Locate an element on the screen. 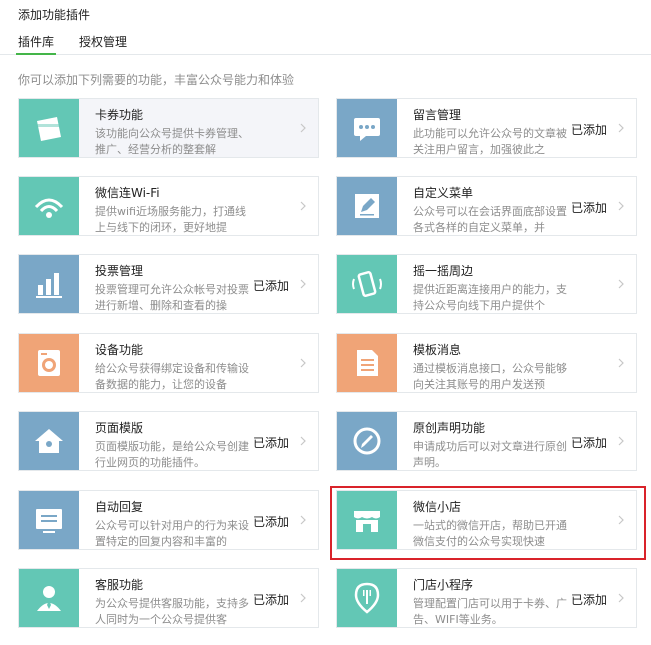 The height and width of the screenshot is (645, 651). plugin-description: 管理配置门店可以用于卡券、广告、WIFI等业务。 is located at coordinates (490, 611).